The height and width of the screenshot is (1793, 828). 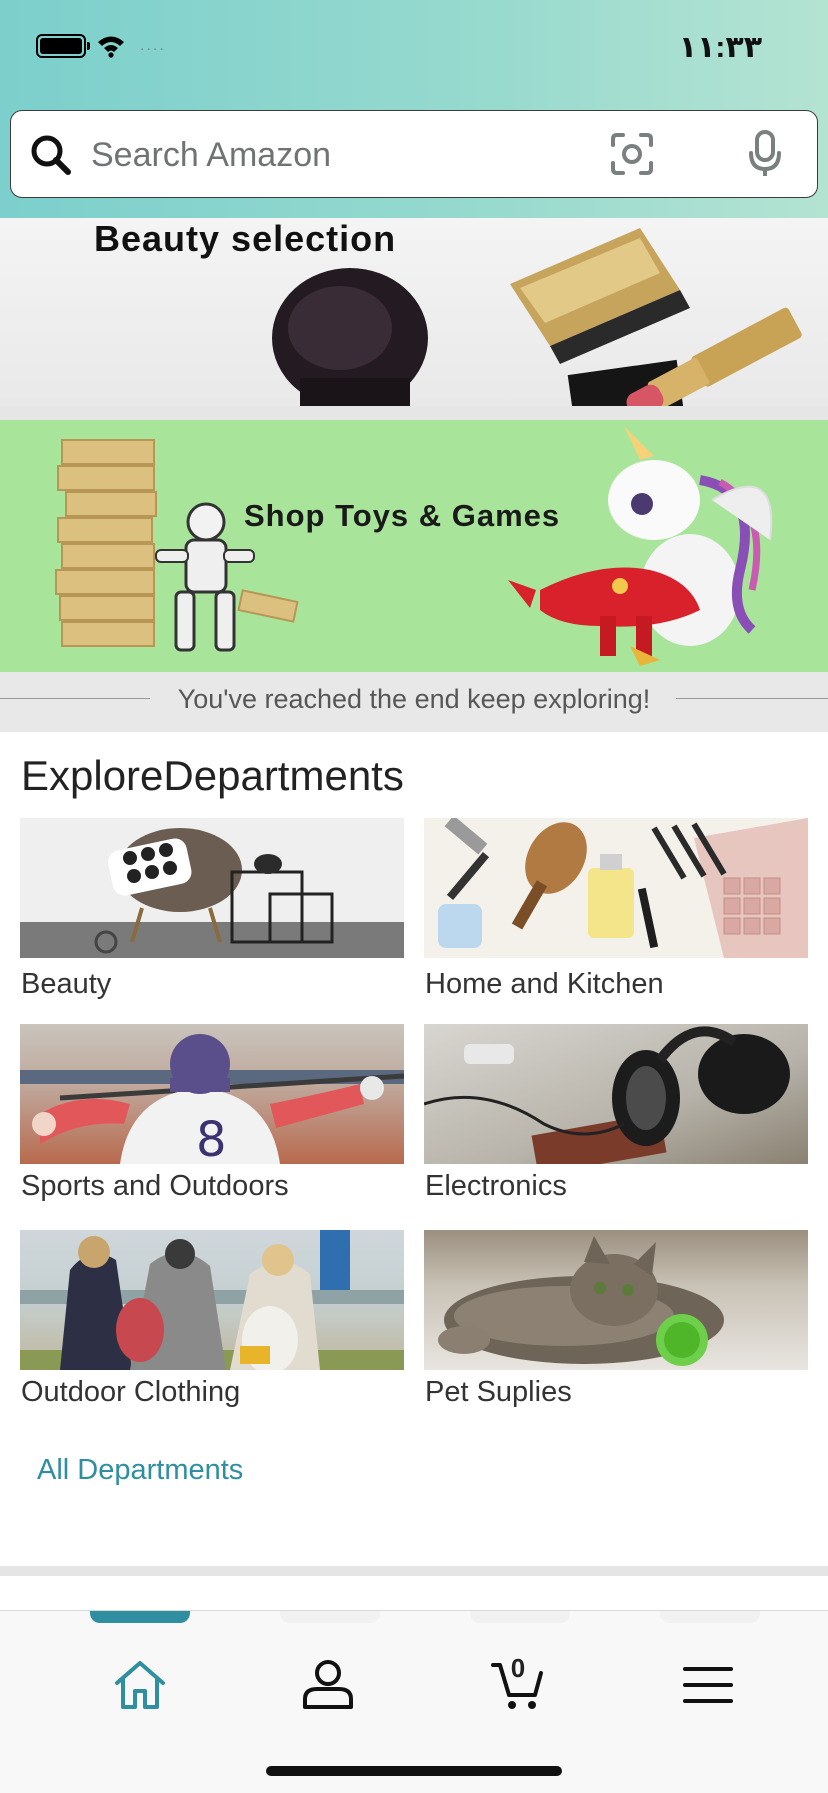 I want to click on department-image: 8, so click(x=212, y=1094).